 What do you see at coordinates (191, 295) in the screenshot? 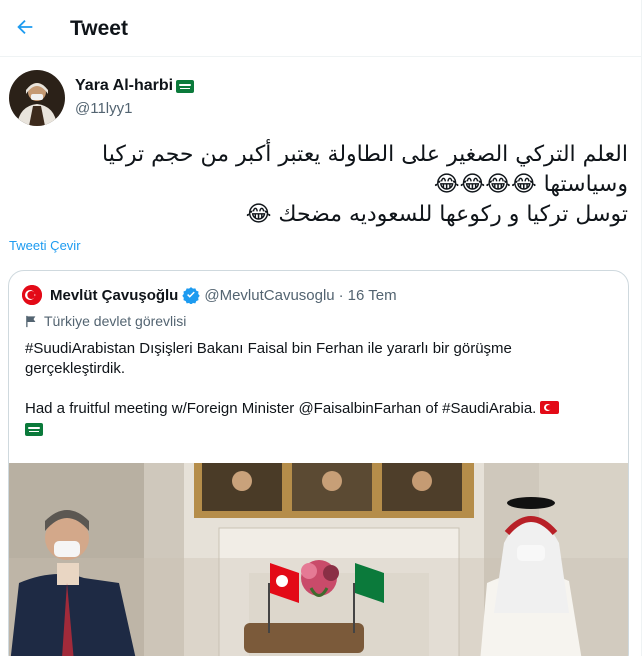
I see `verified-badge-icon` at bounding box center [191, 295].